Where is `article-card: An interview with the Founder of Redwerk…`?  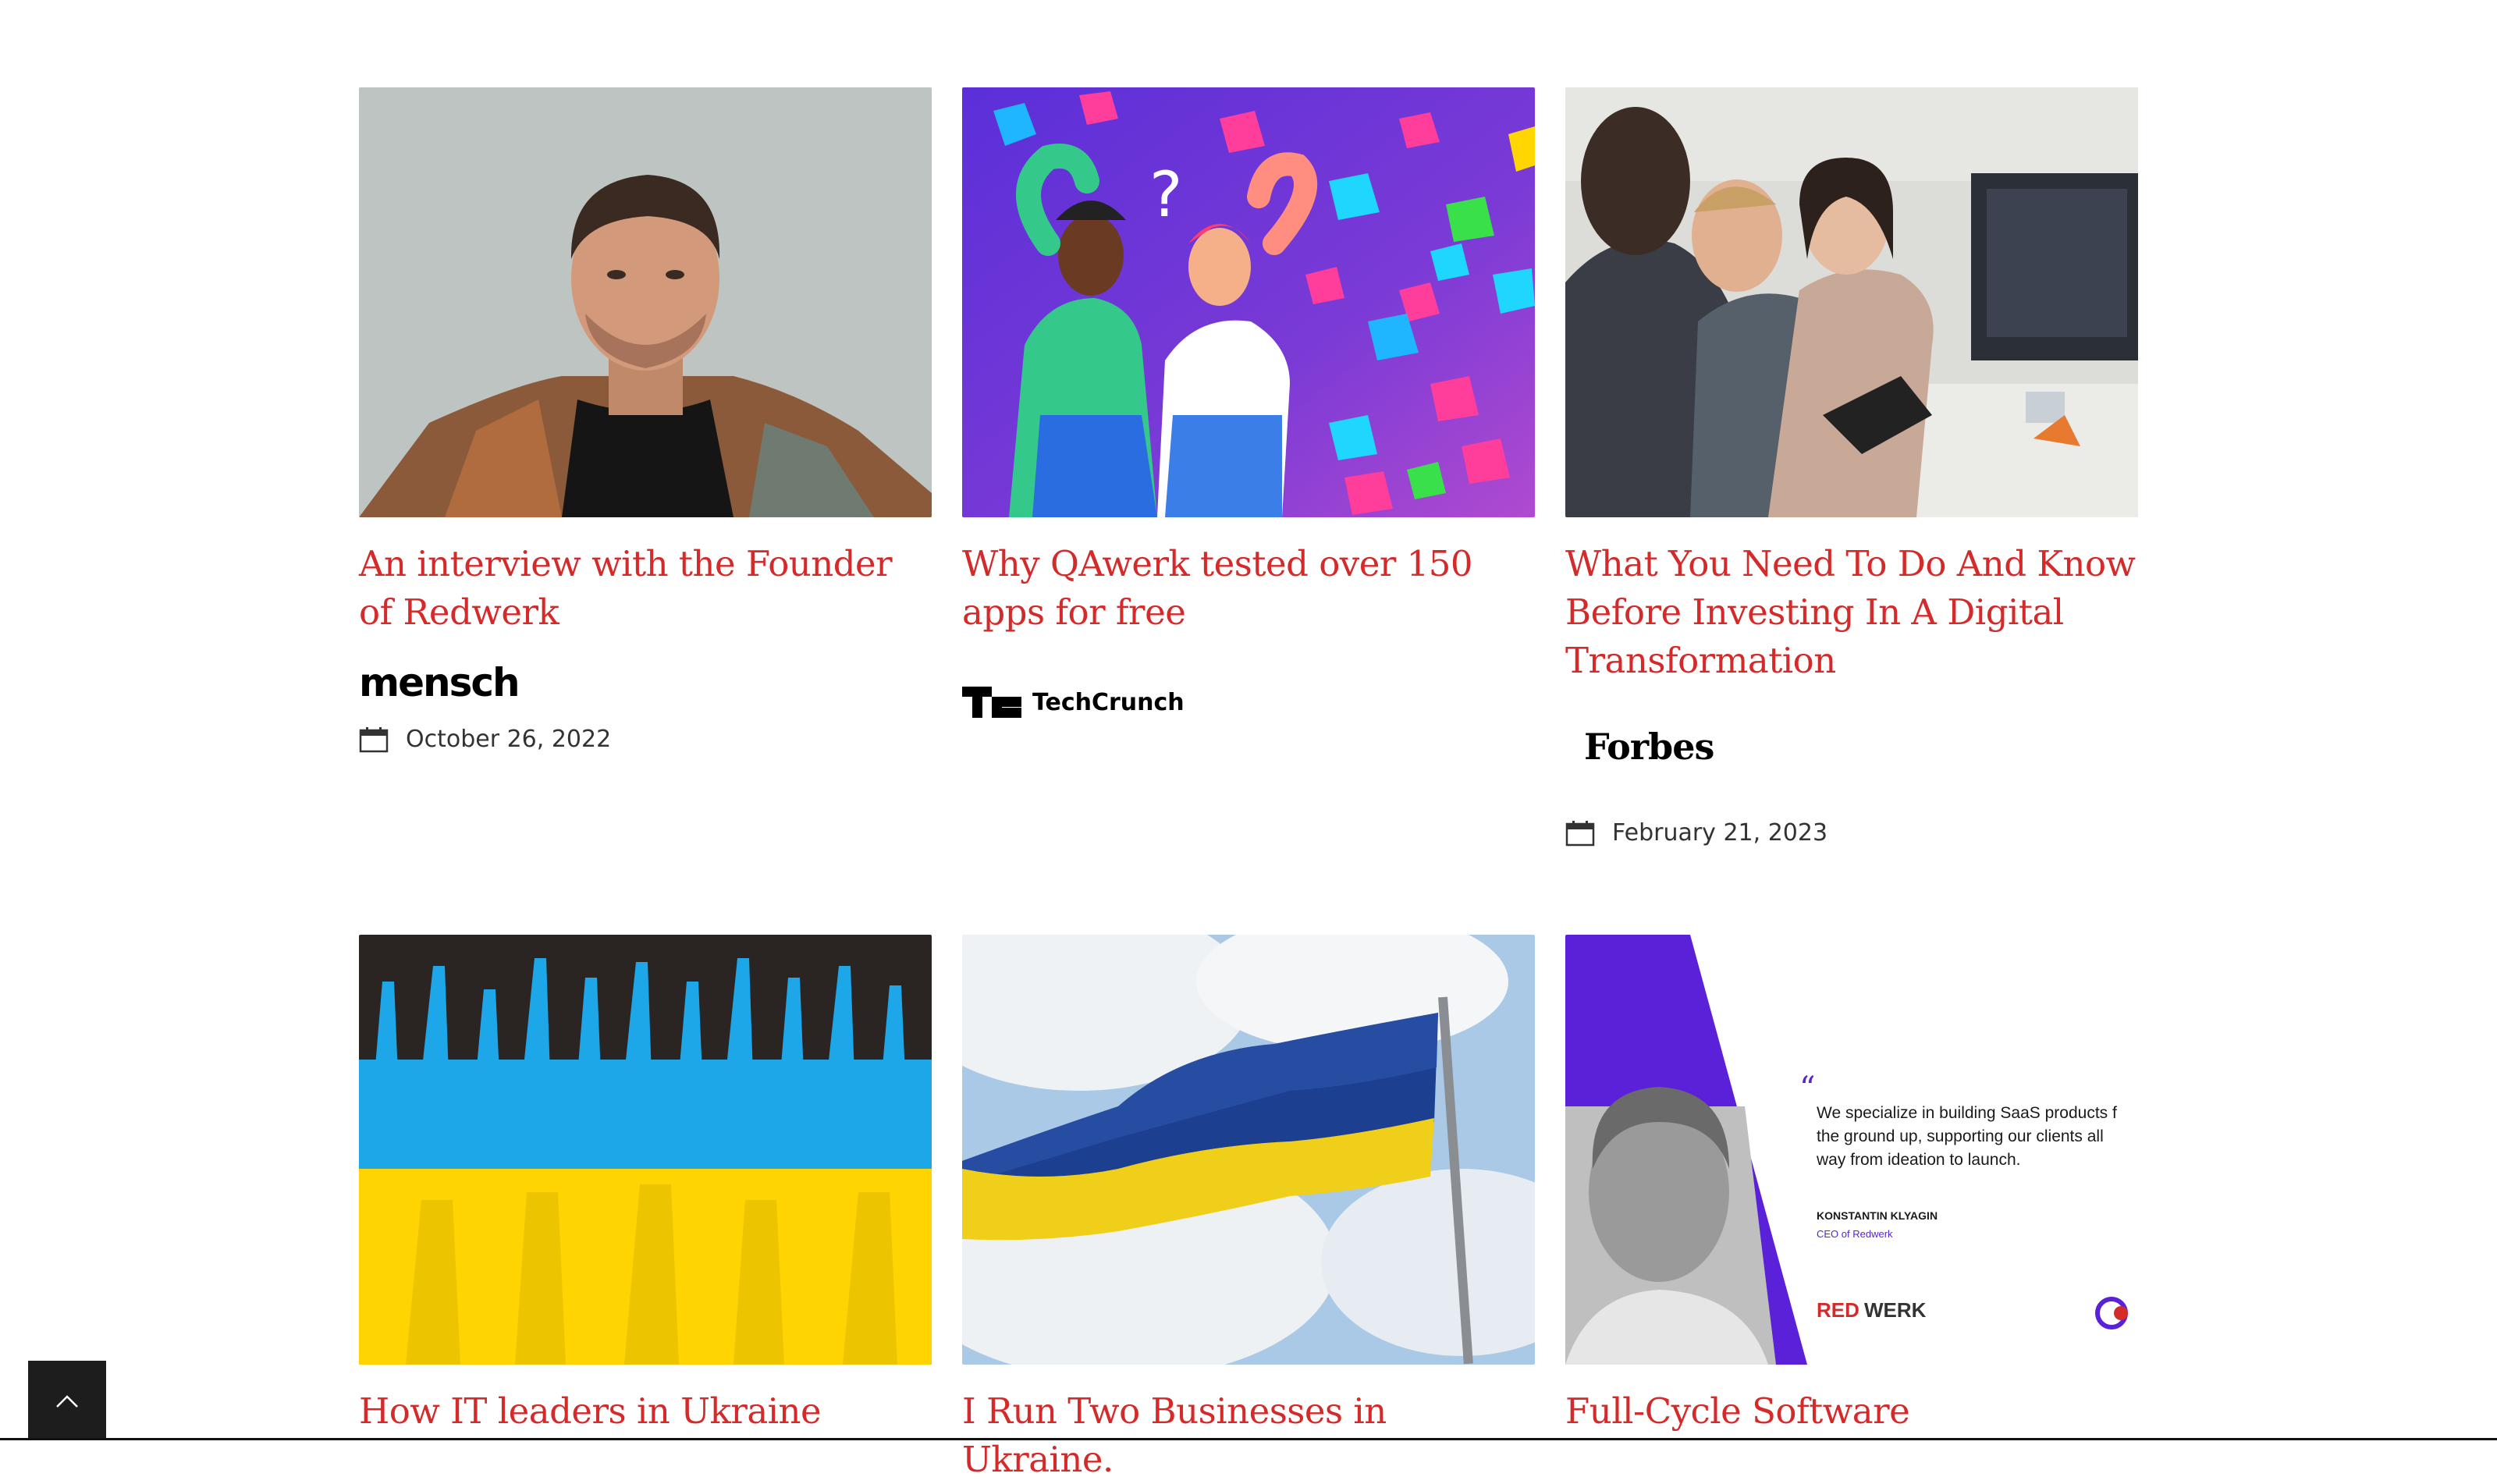
article-card: An interview with the Founder of Redwerk… is located at coordinates (645, 420).